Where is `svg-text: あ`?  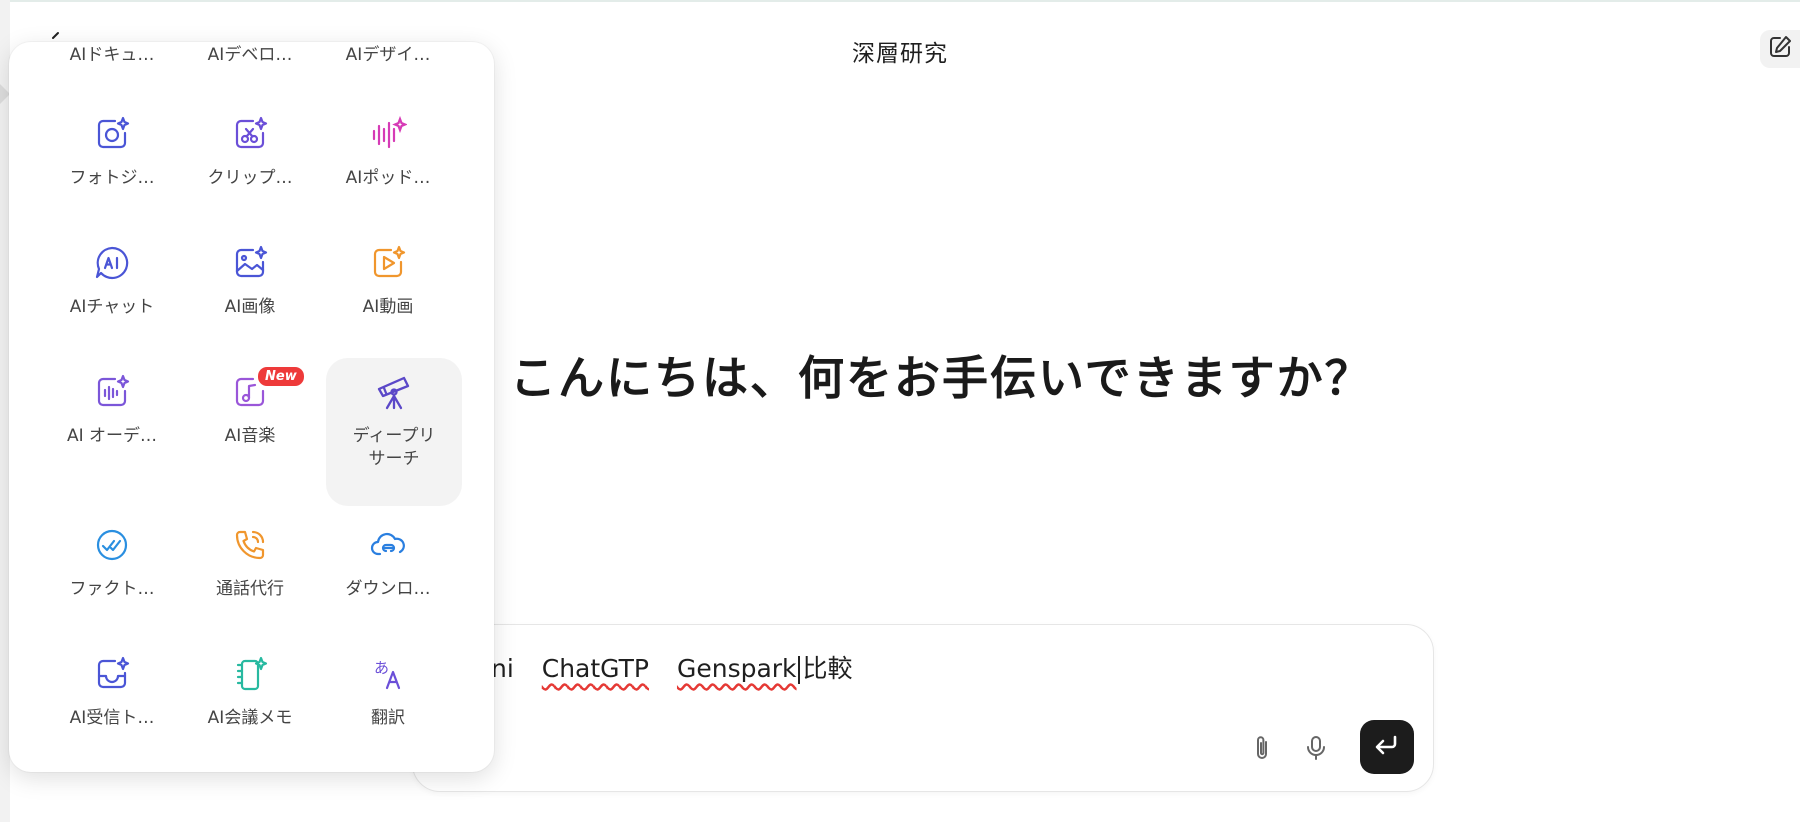 svg-text: あ is located at coordinates (381, 668).